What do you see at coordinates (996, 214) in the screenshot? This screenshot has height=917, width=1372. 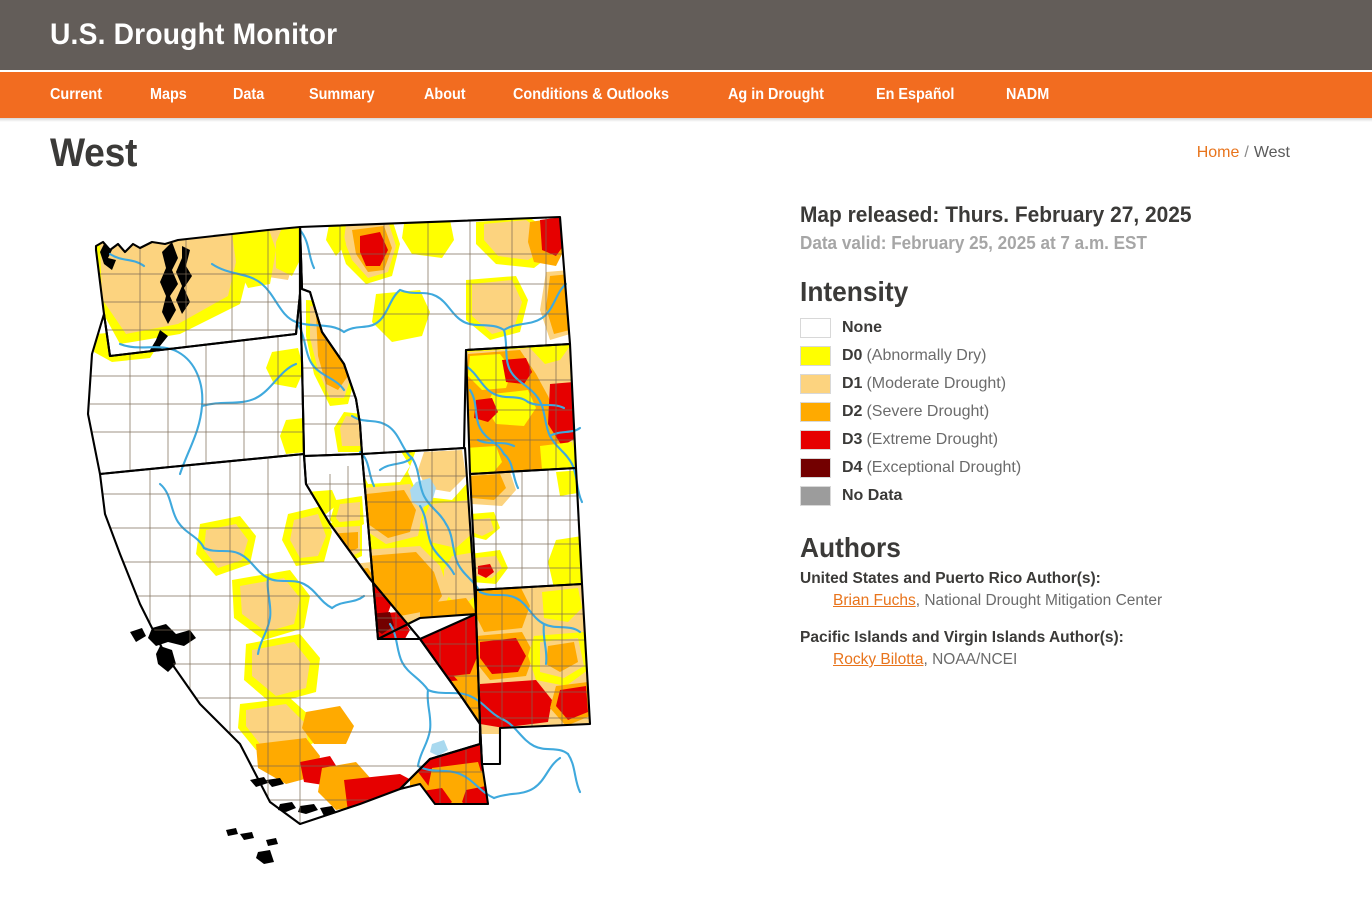 I see `map-released-date: Map released: Thurs. February 27, 2025` at bounding box center [996, 214].